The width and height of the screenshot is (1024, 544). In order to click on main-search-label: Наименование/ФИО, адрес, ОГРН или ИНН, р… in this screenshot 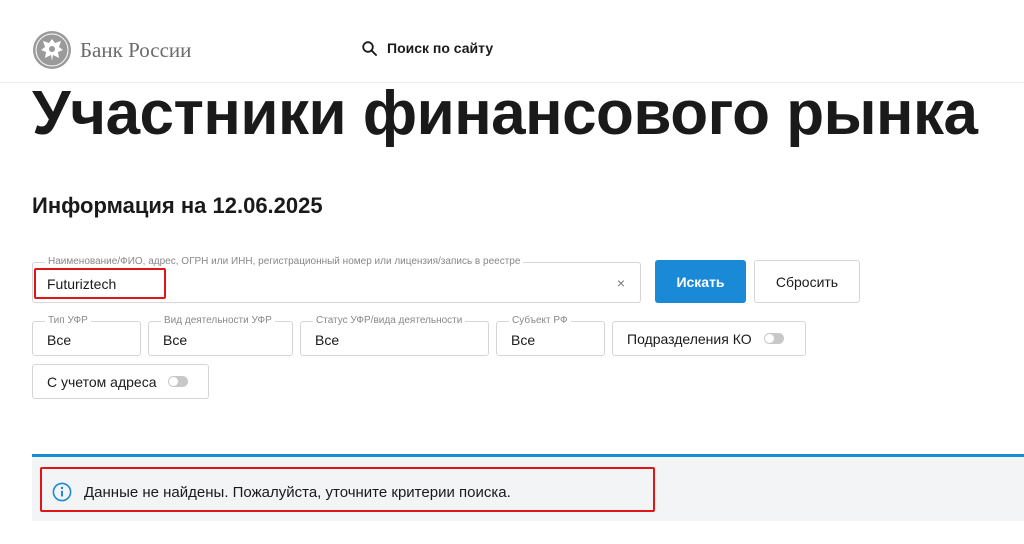, I will do `click(284, 262)`.